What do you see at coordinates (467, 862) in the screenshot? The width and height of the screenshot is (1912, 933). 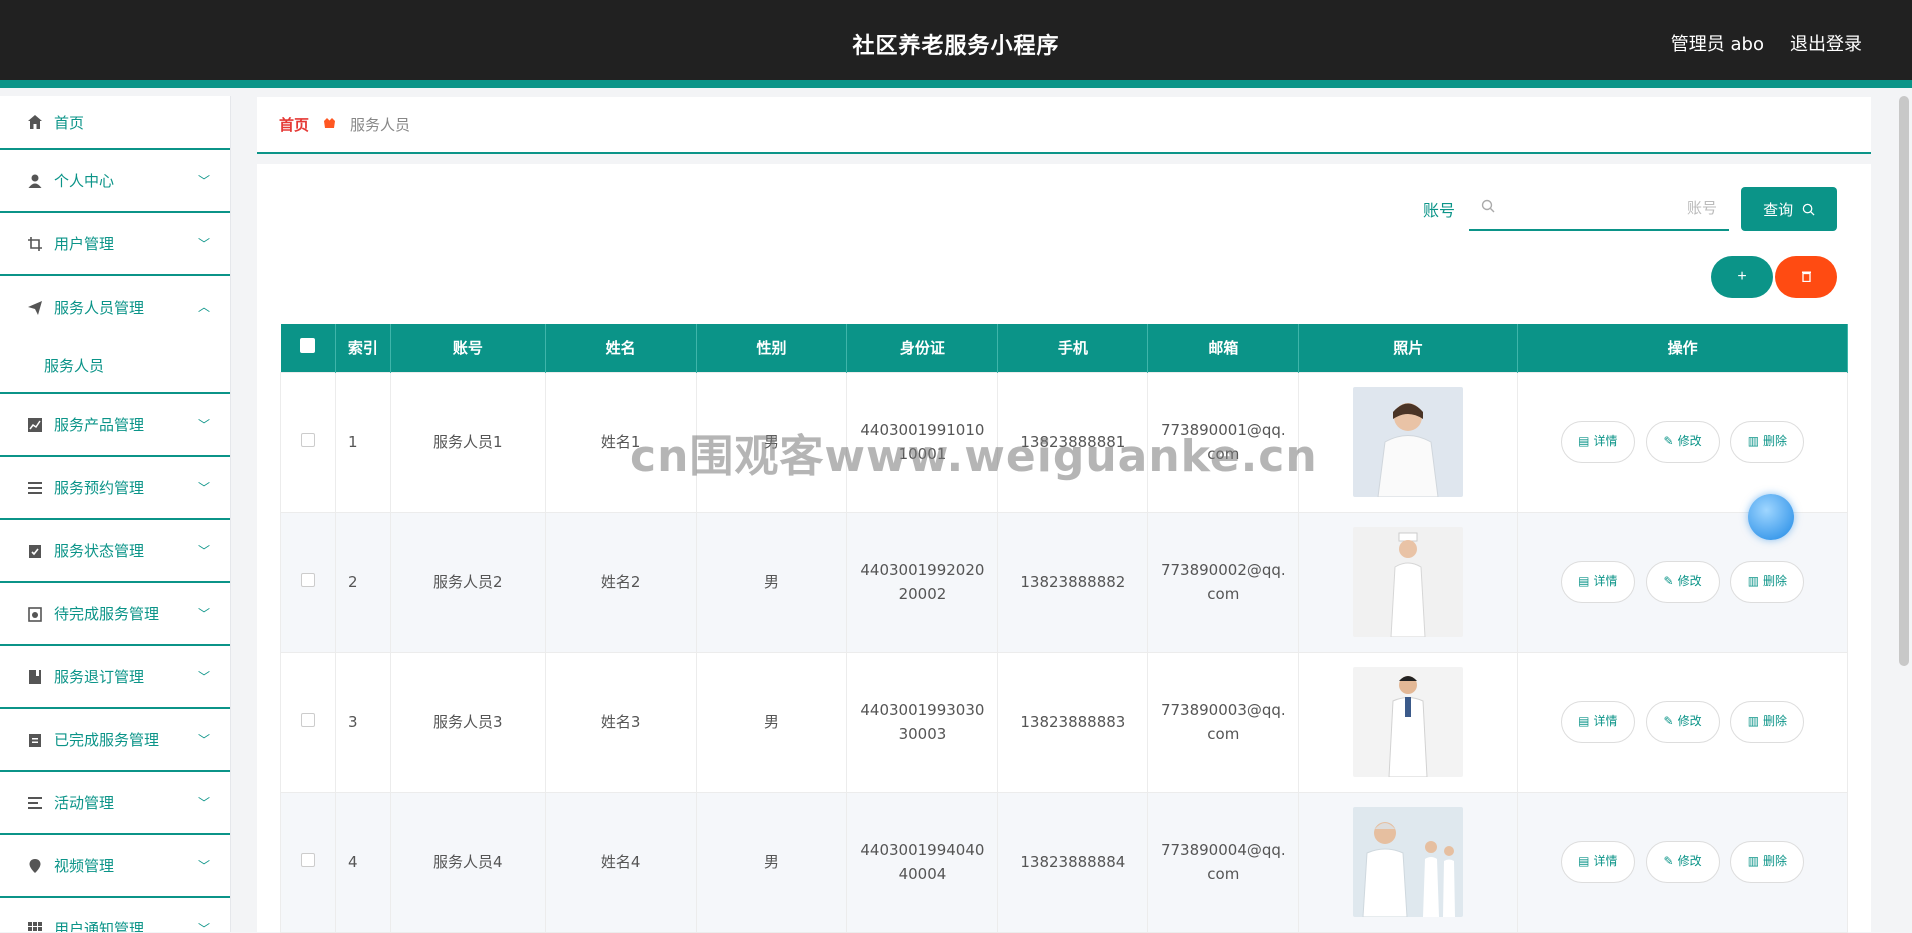 I see `cell-account: 服务人员4` at bounding box center [467, 862].